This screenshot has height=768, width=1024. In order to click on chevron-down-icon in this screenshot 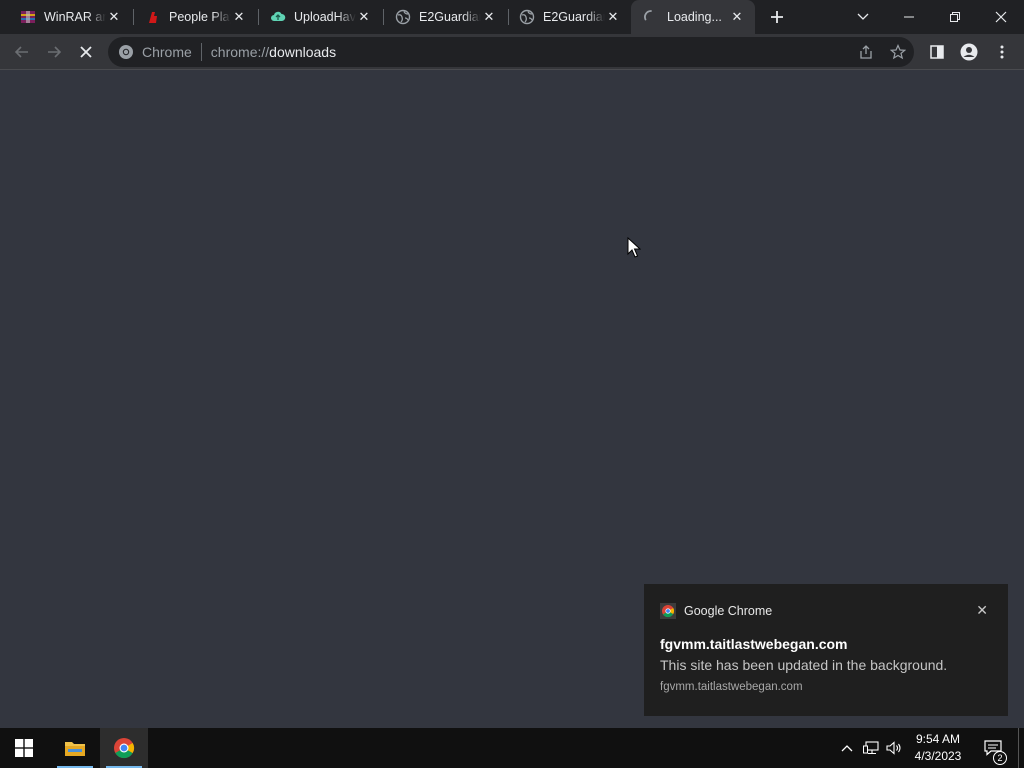, I will do `click(863, 16)`.